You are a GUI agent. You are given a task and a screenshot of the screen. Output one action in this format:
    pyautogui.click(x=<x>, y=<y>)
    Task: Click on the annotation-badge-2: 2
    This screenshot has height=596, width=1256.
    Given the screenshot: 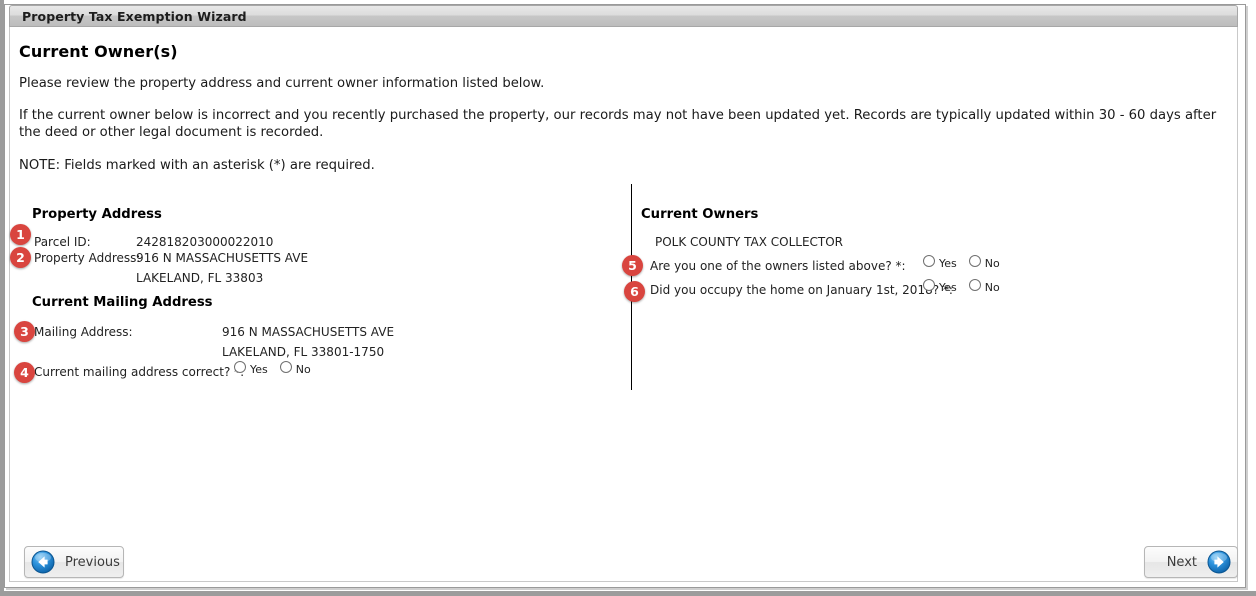 What is the action you would take?
    pyautogui.click(x=20, y=257)
    